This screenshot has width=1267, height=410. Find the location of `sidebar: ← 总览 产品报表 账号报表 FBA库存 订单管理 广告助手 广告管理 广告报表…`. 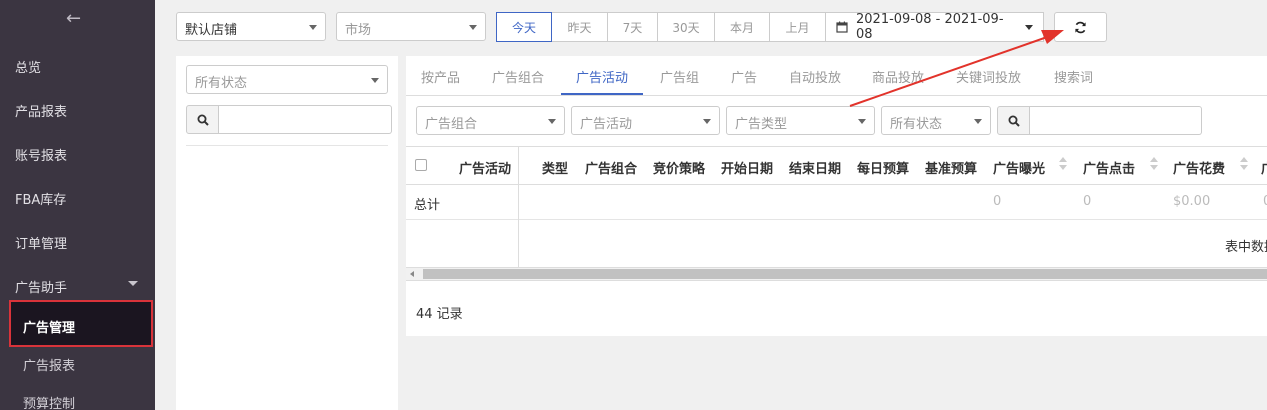

sidebar: ← 总览 产品报表 账号报表 FBA库存 订单管理 广告助手 广告管理 广告报表… is located at coordinates (77, 205).